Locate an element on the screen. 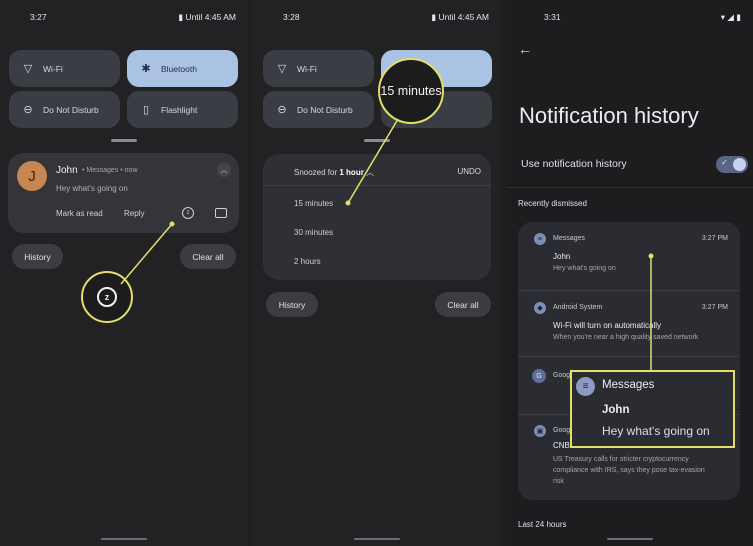 The height and width of the screenshot is (546, 753). undo-button: UNDO is located at coordinates (469, 171).